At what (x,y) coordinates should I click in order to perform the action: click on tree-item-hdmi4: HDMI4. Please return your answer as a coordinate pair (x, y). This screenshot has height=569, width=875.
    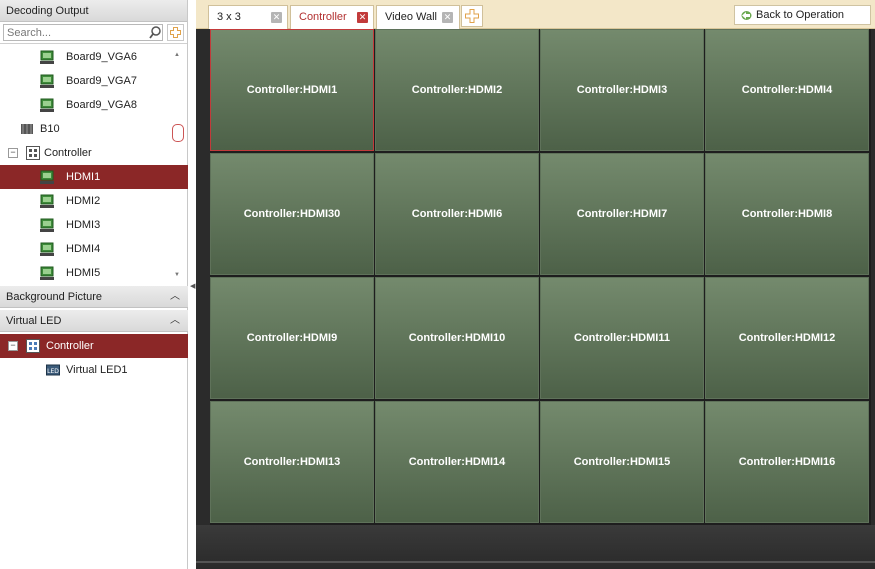
    Looking at the image, I should click on (94, 249).